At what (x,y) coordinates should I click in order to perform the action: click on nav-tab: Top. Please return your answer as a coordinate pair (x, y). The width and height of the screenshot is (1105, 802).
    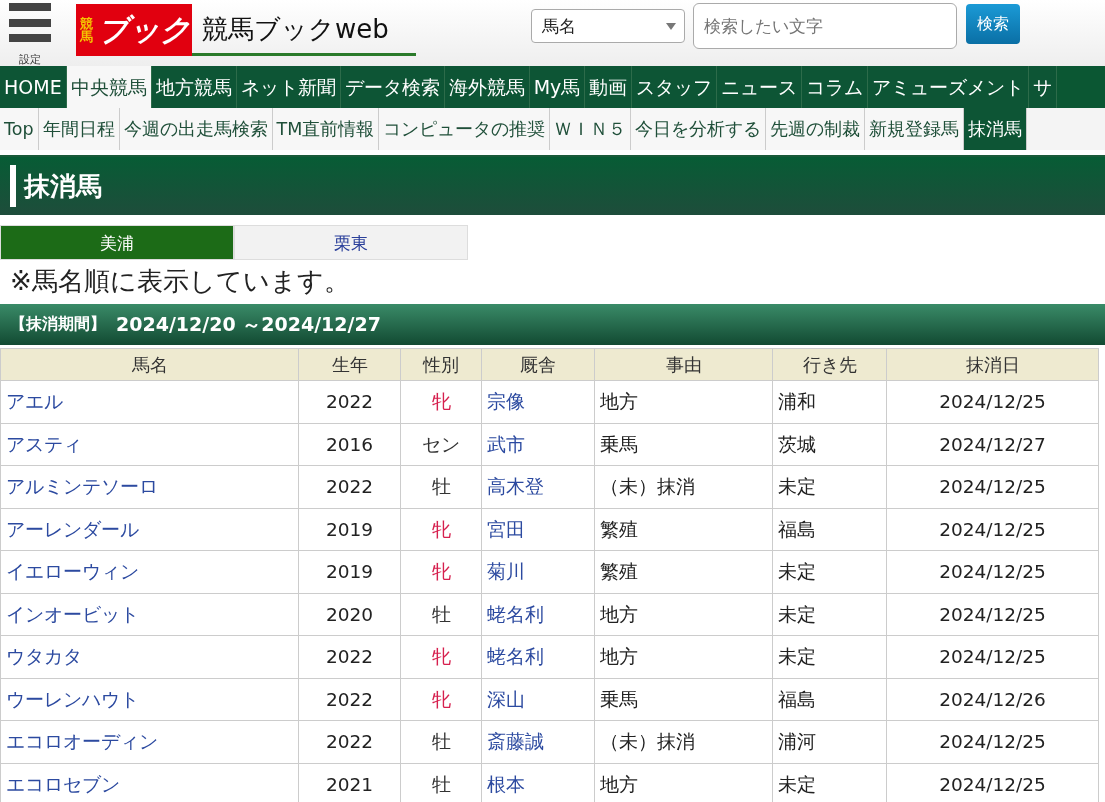
    Looking at the image, I should click on (19, 129).